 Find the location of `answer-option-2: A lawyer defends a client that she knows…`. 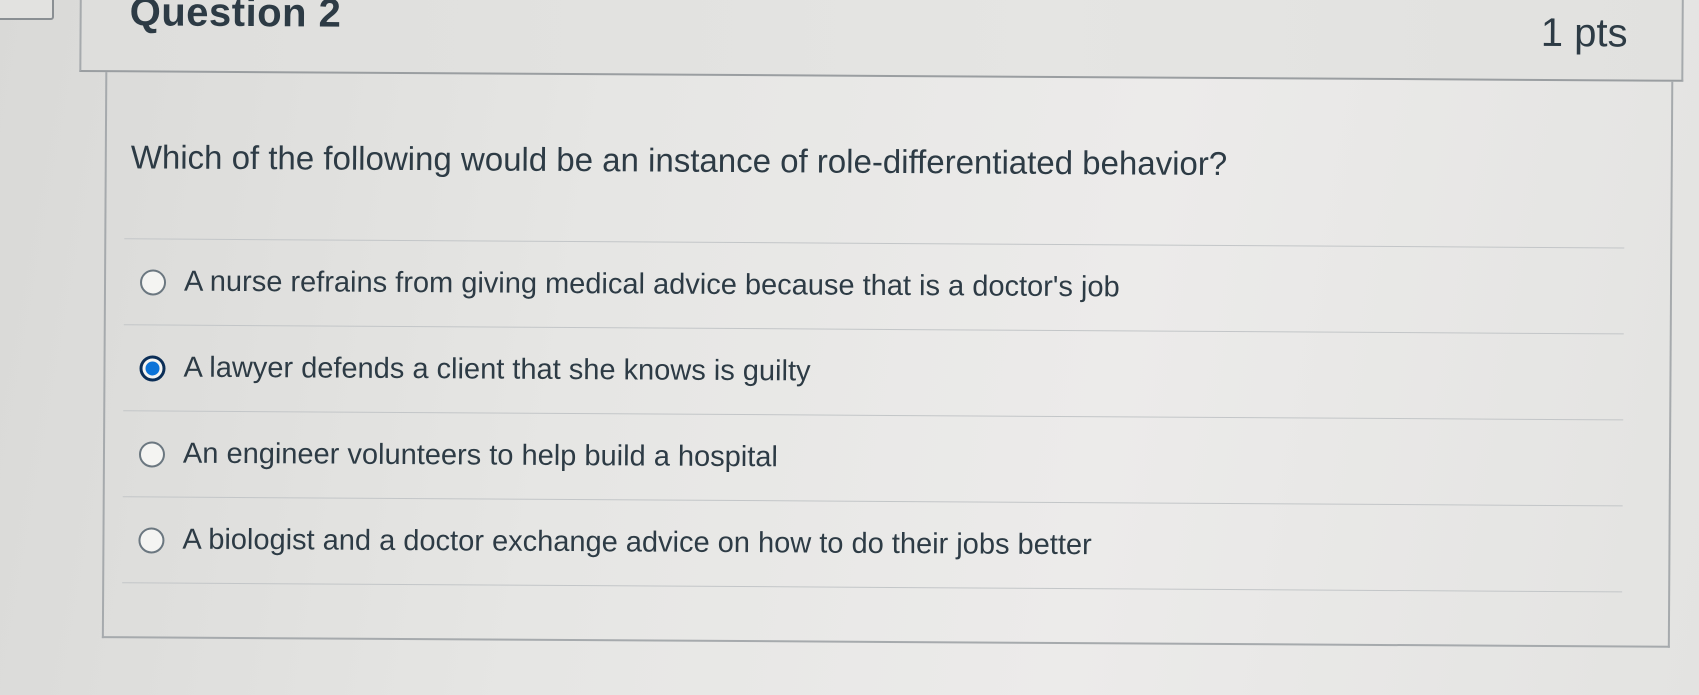

answer-option-2: A lawyer defends a client that she knows… is located at coordinates (873, 373).